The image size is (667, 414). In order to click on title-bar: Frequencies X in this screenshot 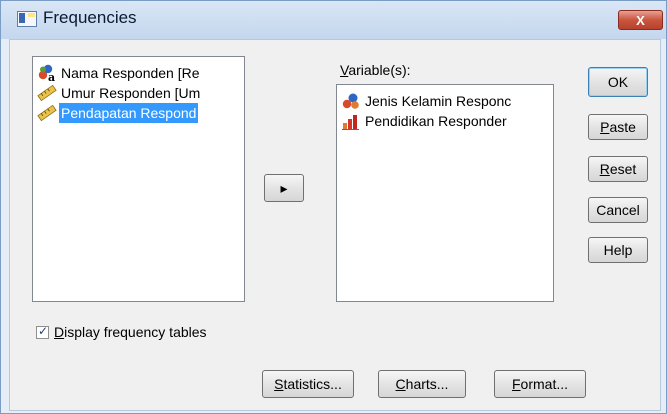, I will do `click(333, 20)`.